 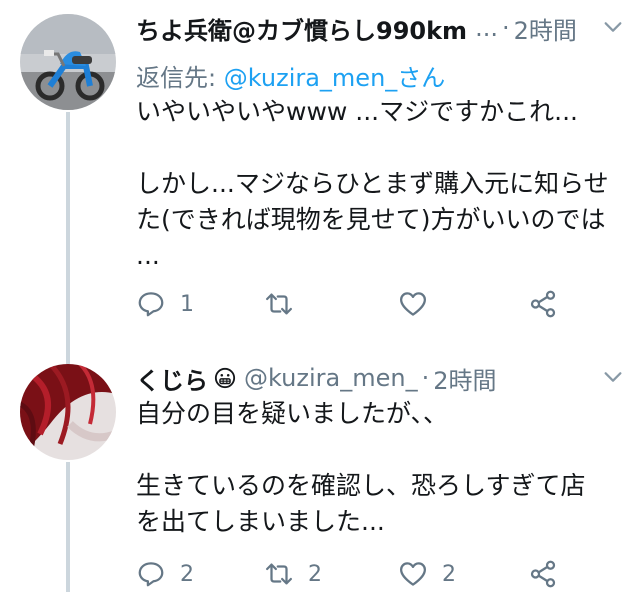 What do you see at coordinates (301, 28) in the screenshot?
I see `display-name: ちよ兵衛@カブ慣らし990km` at bounding box center [301, 28].